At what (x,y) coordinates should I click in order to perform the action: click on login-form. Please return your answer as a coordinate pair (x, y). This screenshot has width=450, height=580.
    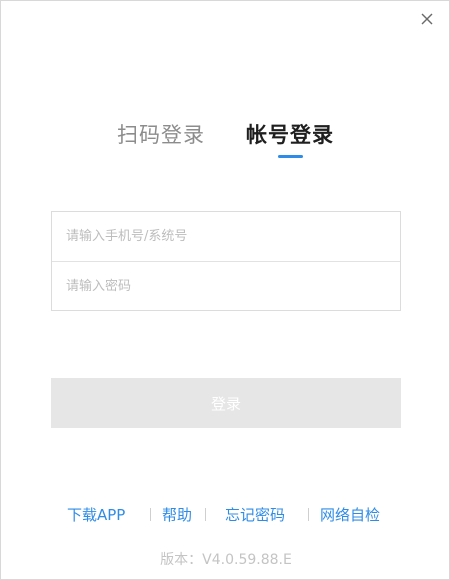
    Looking at the image, I should click on (226, 261).